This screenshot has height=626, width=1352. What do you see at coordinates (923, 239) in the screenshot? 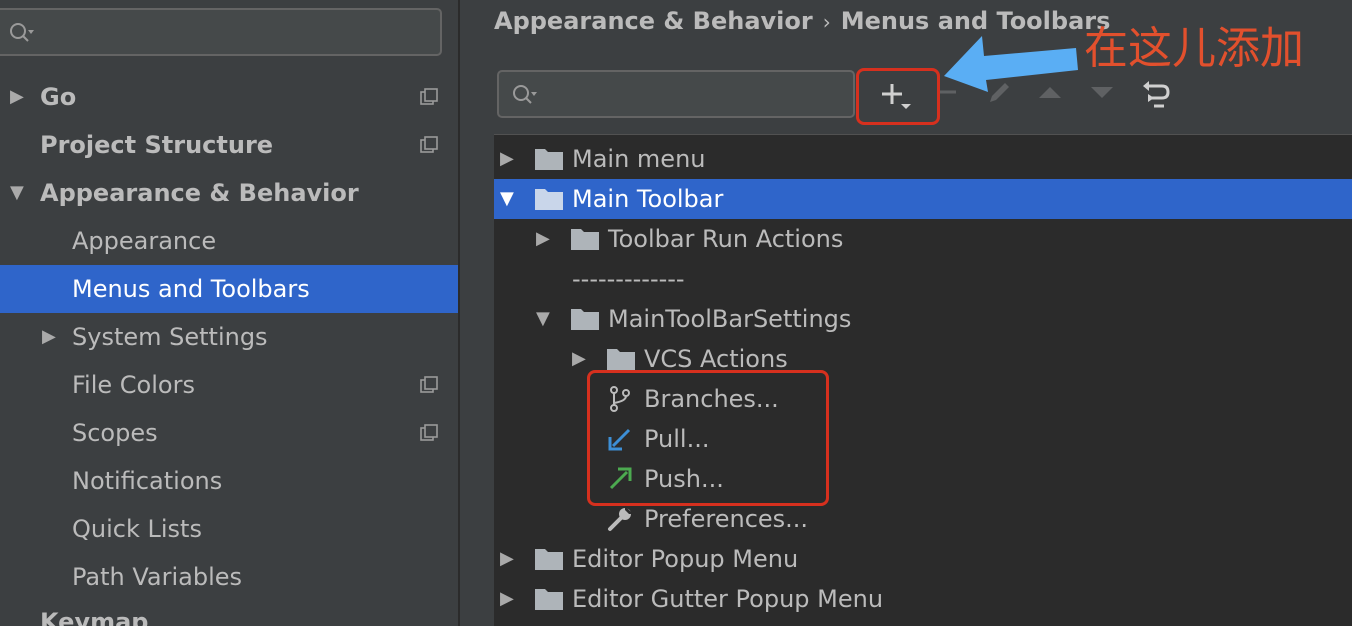
I see `tree-row-toolbar-run-actions: ▶ Toolbar Run Actions` at bounding box center [923, 239].